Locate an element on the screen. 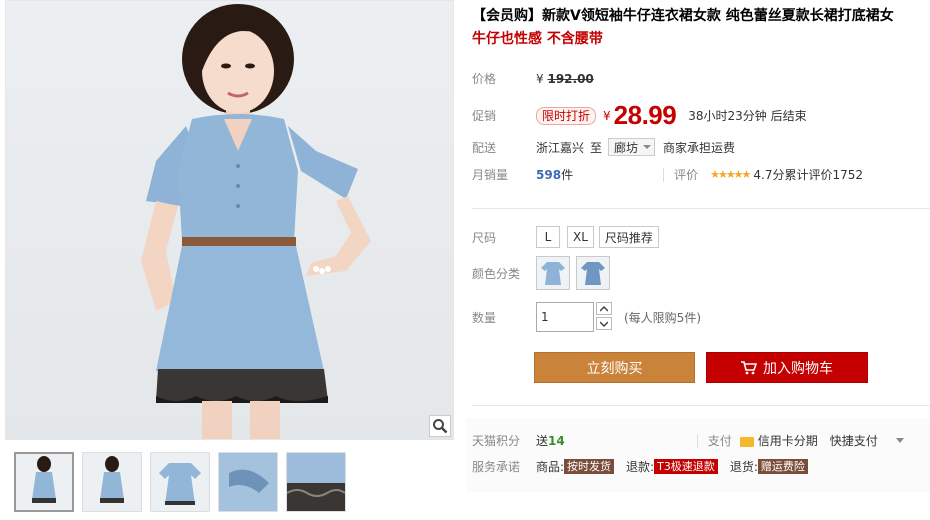 The image size is (930, 520). promo-label: 促销 is located at coordinates (484, 116).